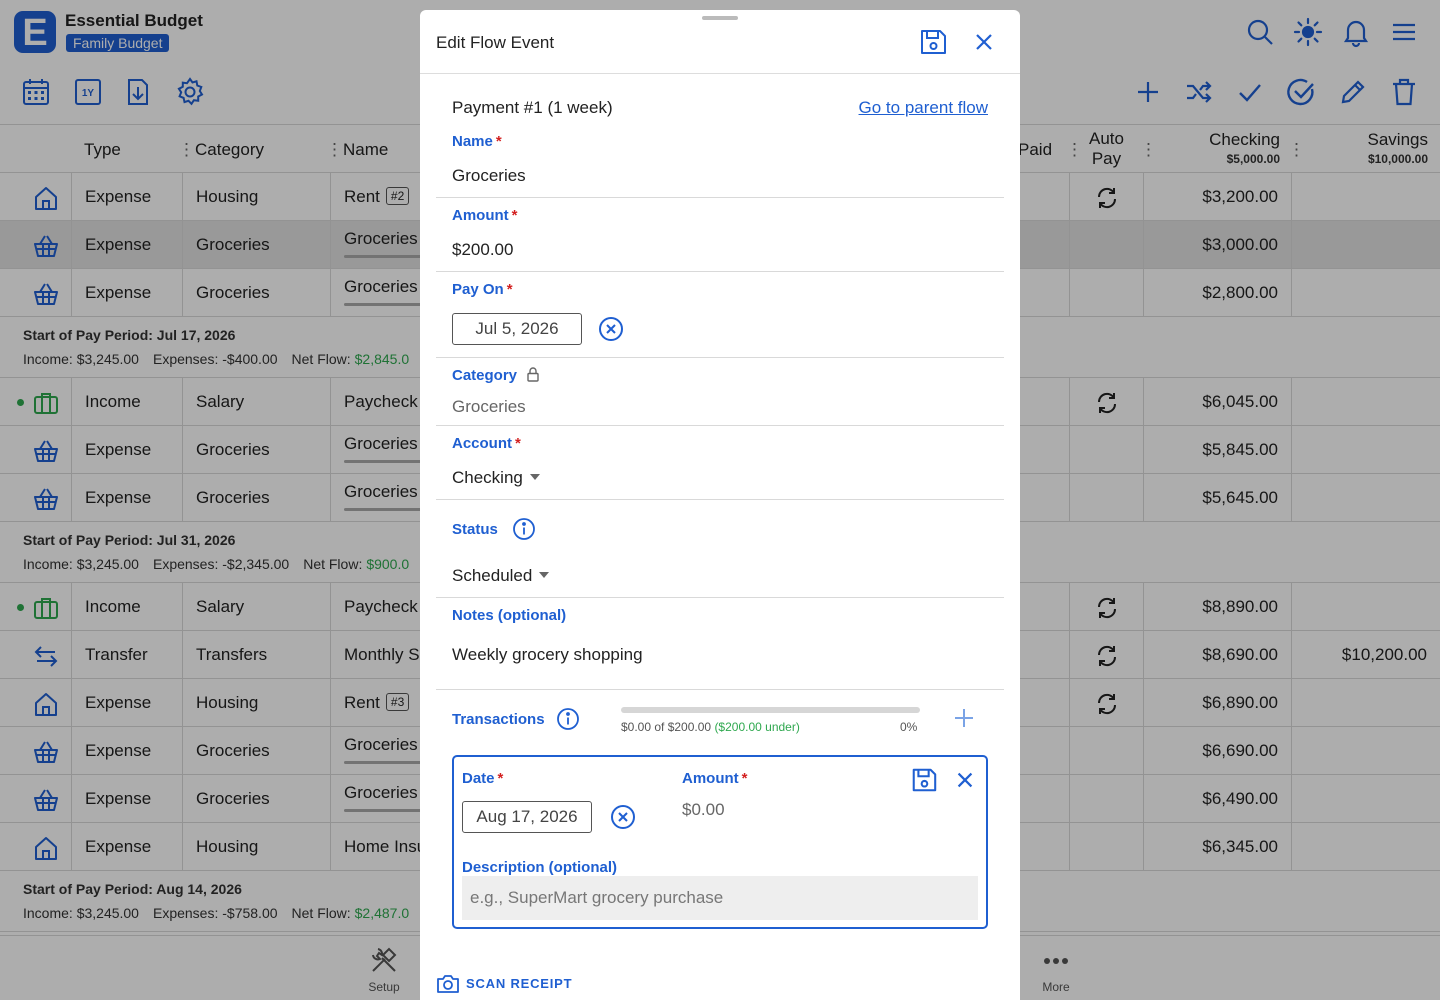  I want to click on progress-percent: 0%, so click(909, 727).